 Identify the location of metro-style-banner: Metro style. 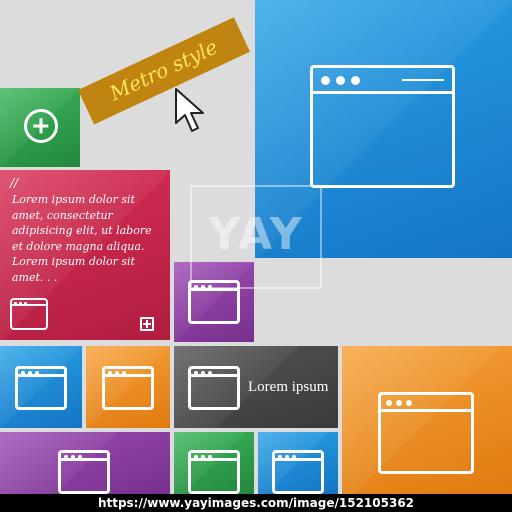
(164, 71).